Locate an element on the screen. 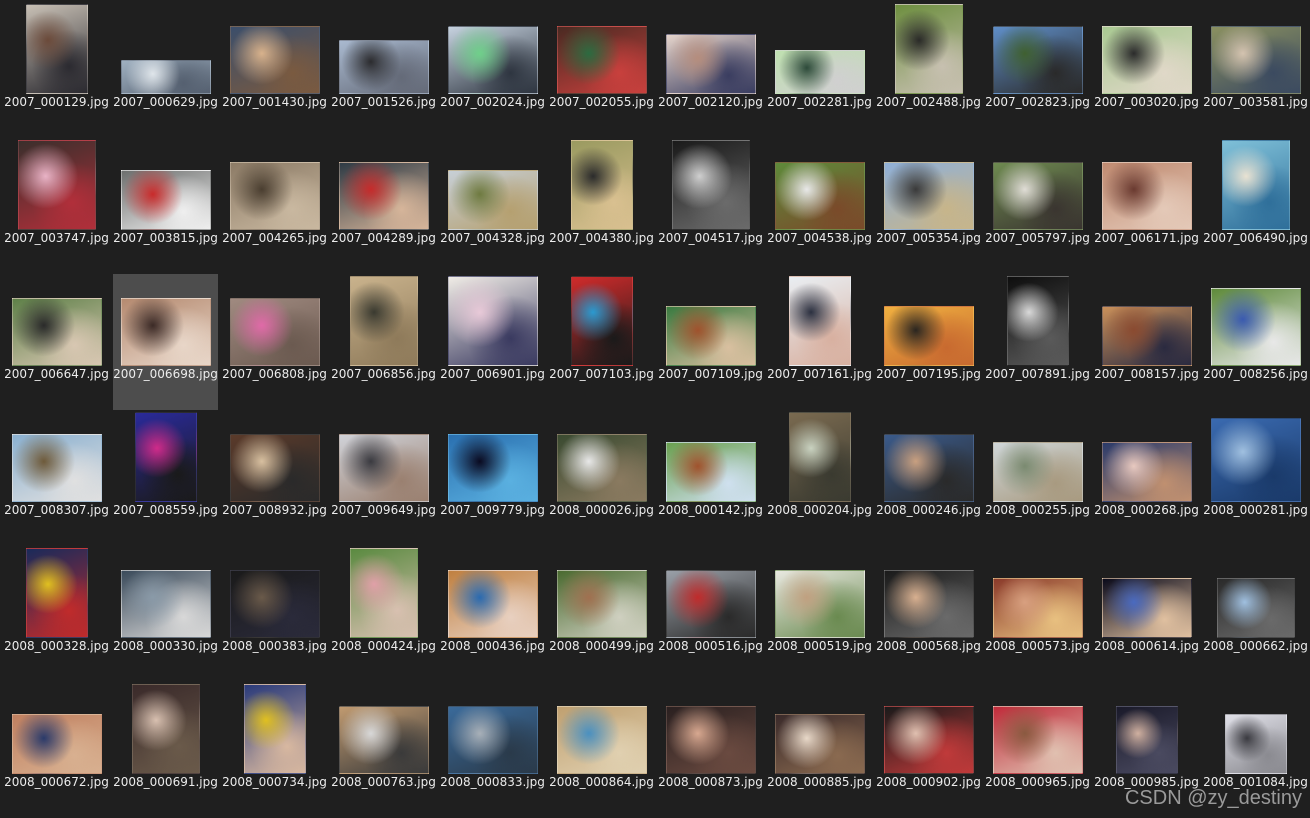 The width and height of the screenshot is (1310, 818). file-item: 2008_000026.jpg is located at coordinates (601, 478).